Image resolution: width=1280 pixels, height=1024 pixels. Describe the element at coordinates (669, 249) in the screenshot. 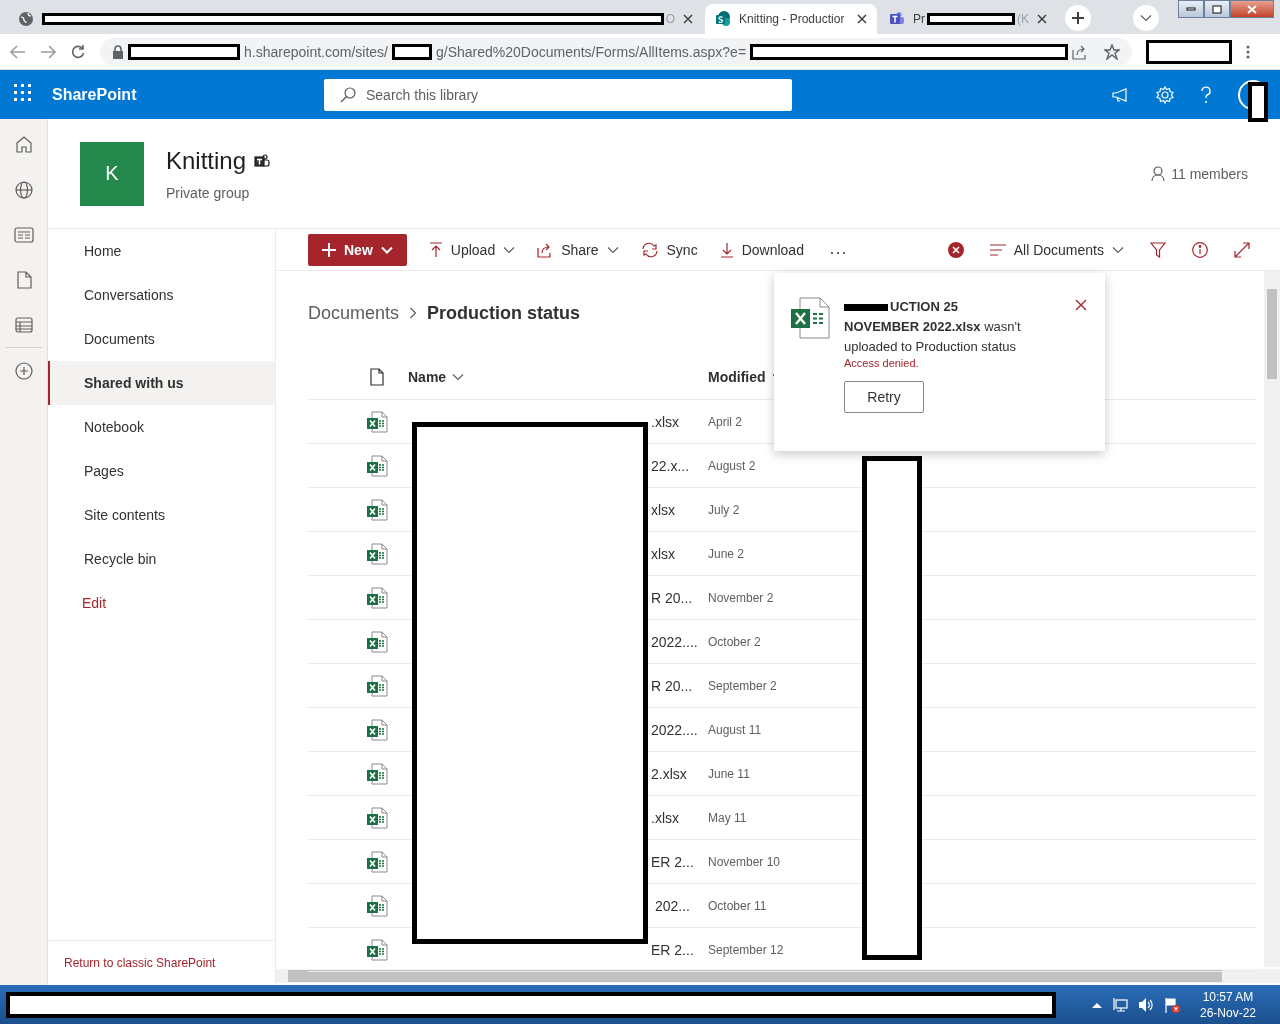

I see `toolbar-button: Sync` at that location.